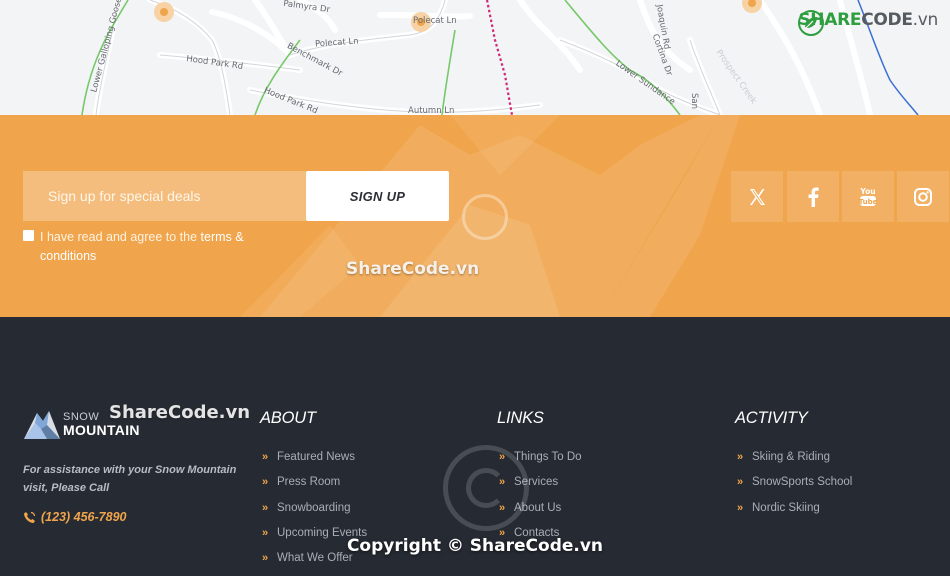 This screenshot has width=950, height=576. I want to click on map-label: San, so click(694, 101).